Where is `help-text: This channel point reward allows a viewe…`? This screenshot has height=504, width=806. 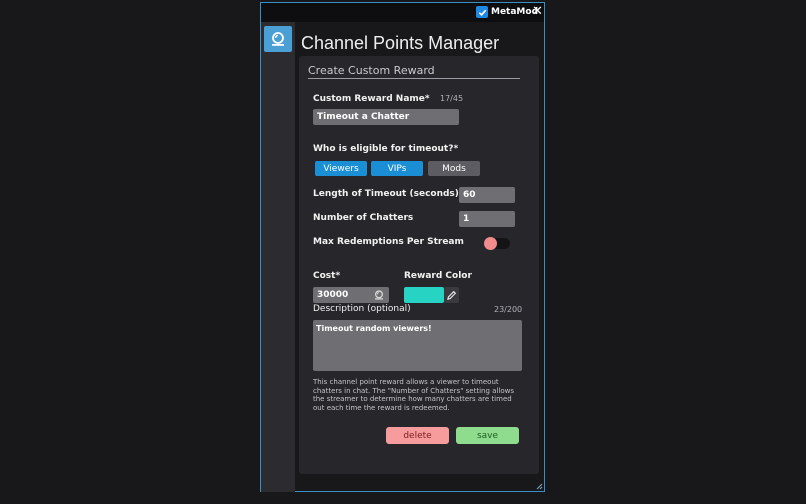
help-text: This channel point reward allows a viewe… is located at coordinates (413, 395).